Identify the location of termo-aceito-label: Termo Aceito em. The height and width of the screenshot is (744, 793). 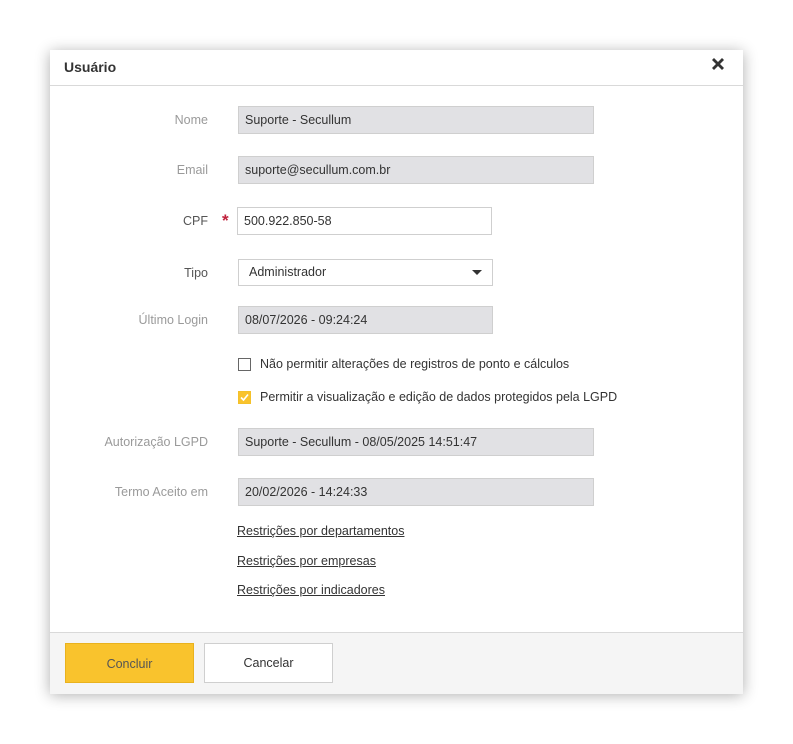
(161, 492).